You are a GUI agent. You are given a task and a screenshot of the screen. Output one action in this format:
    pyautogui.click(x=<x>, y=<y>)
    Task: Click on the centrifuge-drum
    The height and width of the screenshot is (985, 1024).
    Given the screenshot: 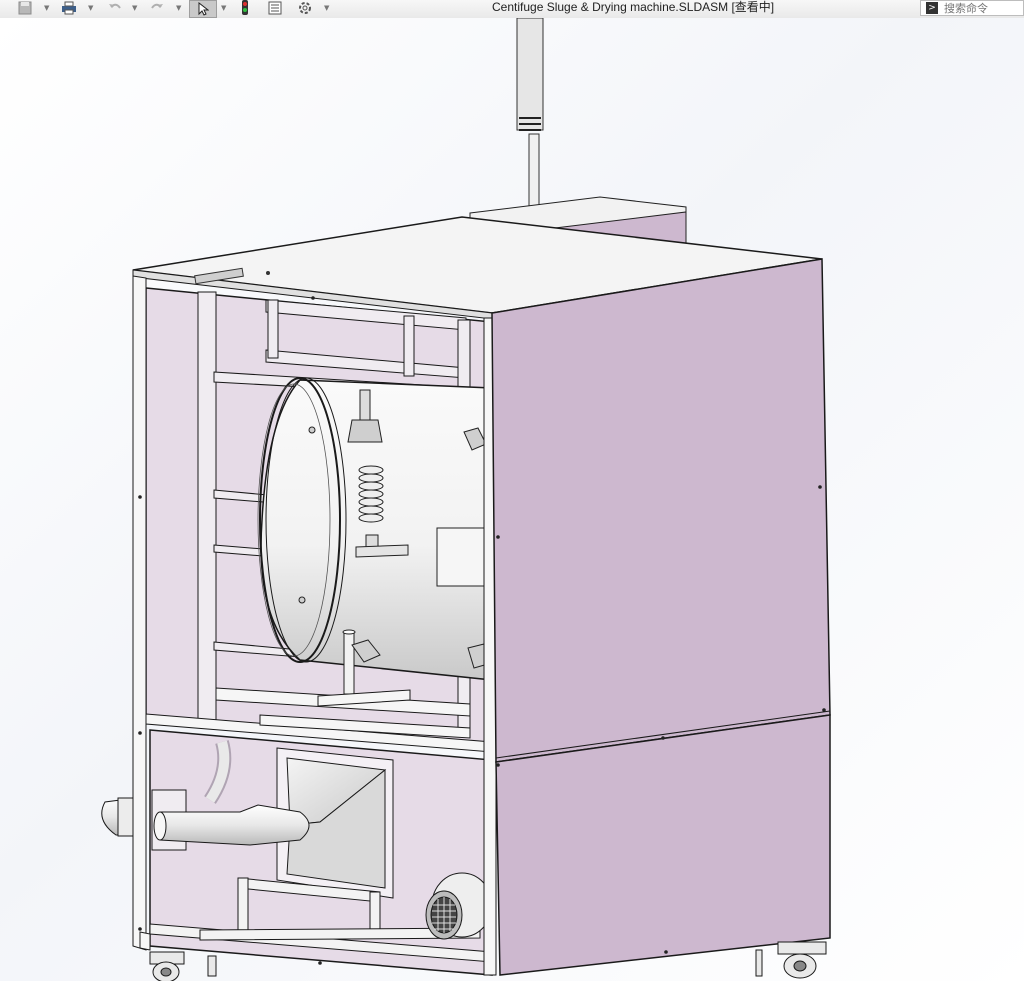 What is the action you would take?
    pyautogui.click(x=375, y=536)
    